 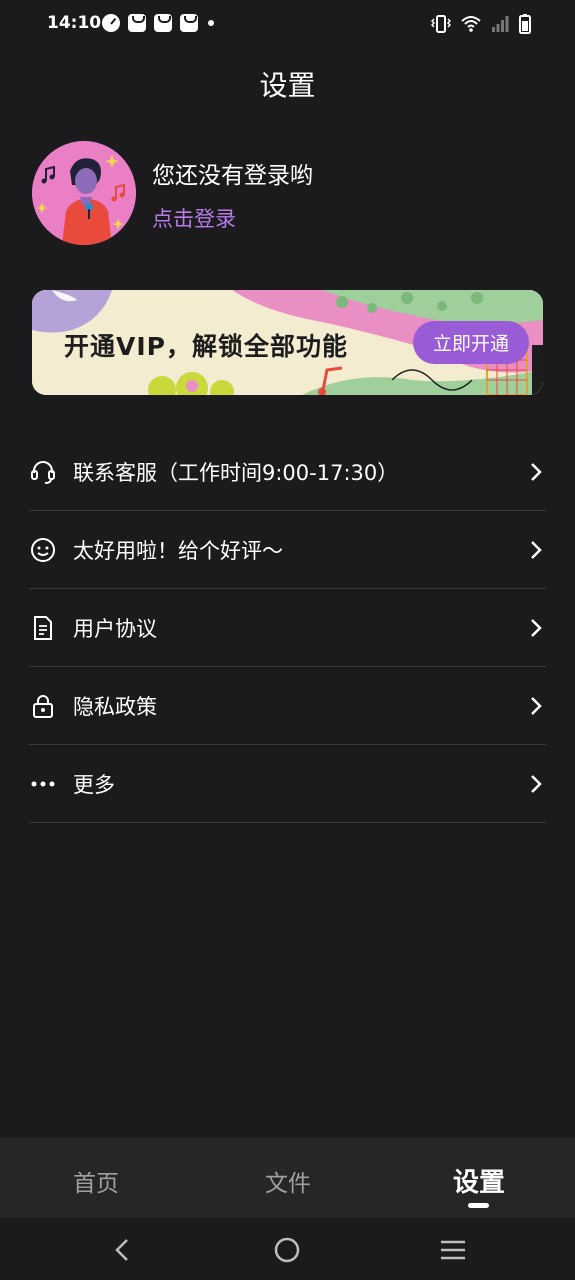 I want to click on menu-item-customer-service: 联系客服（工作时间9:00-17:30）, so click(x=287, y=472).